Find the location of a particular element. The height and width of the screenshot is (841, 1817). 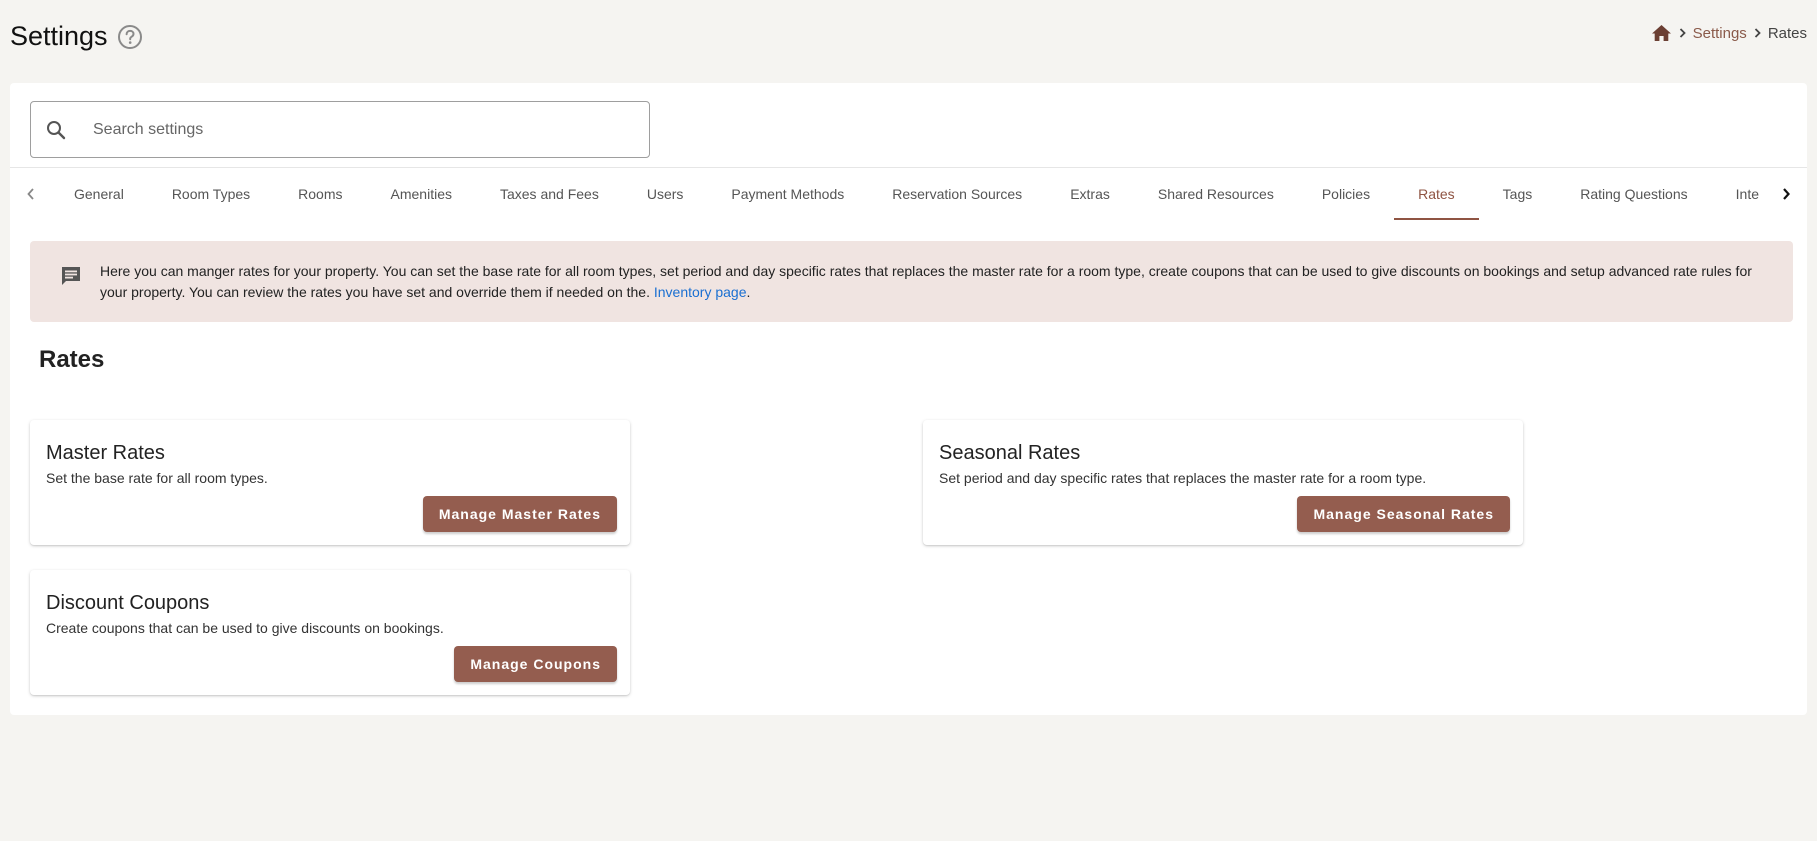

tab-general: General is located at coordinates (99, 194).